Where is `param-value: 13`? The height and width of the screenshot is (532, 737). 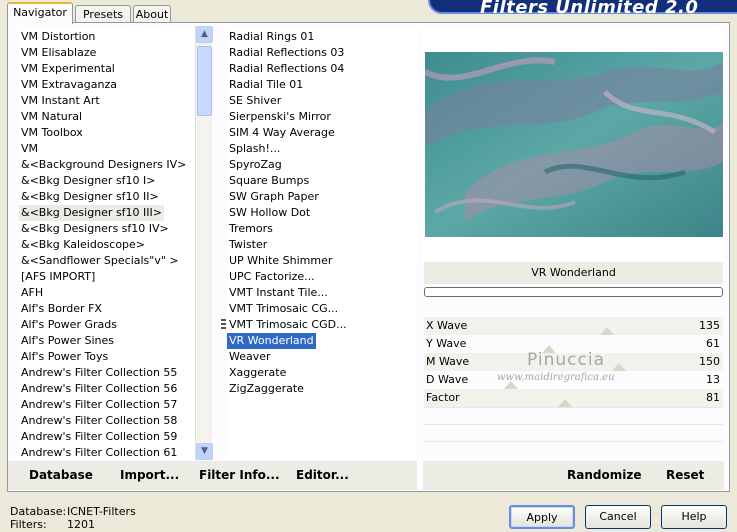
param-value: 13 is located at coordinates (713, 379).